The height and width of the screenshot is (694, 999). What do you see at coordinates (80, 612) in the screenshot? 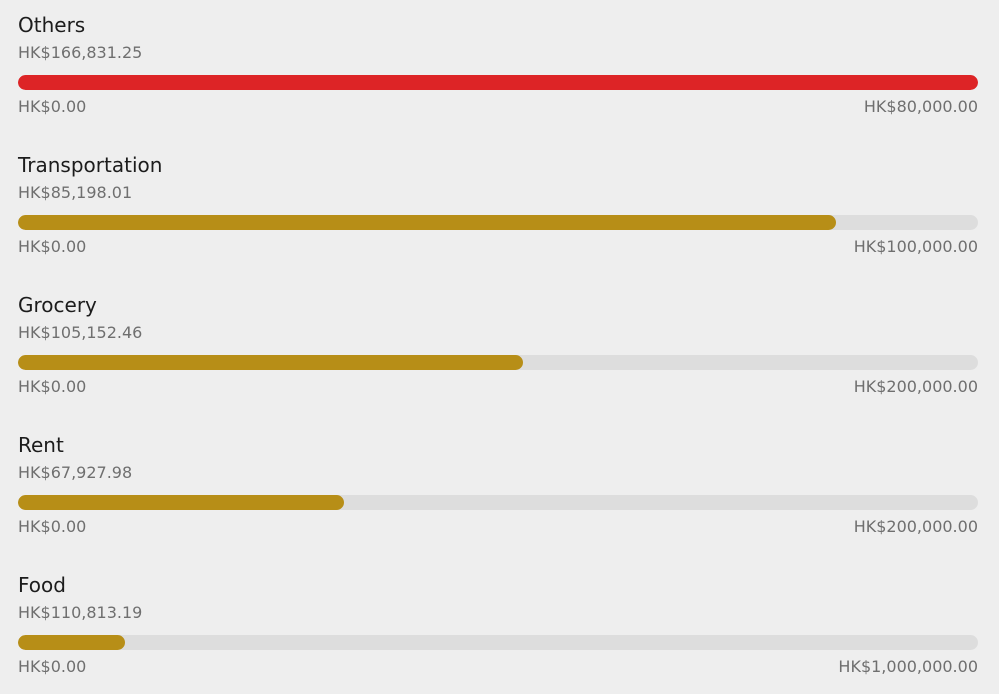
I see `spent-amount: HK$110,813.19` at bounding box center [80, 612].